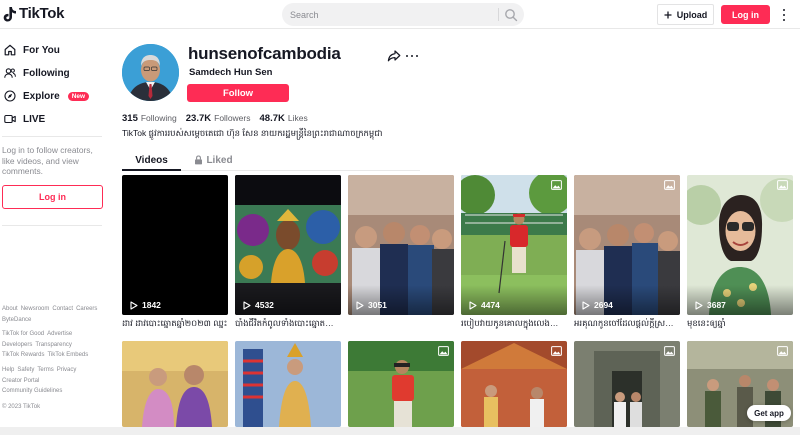  Describe the element at coordinates (784, 15) in the screenshot. I see `more-options-icon` at that location.